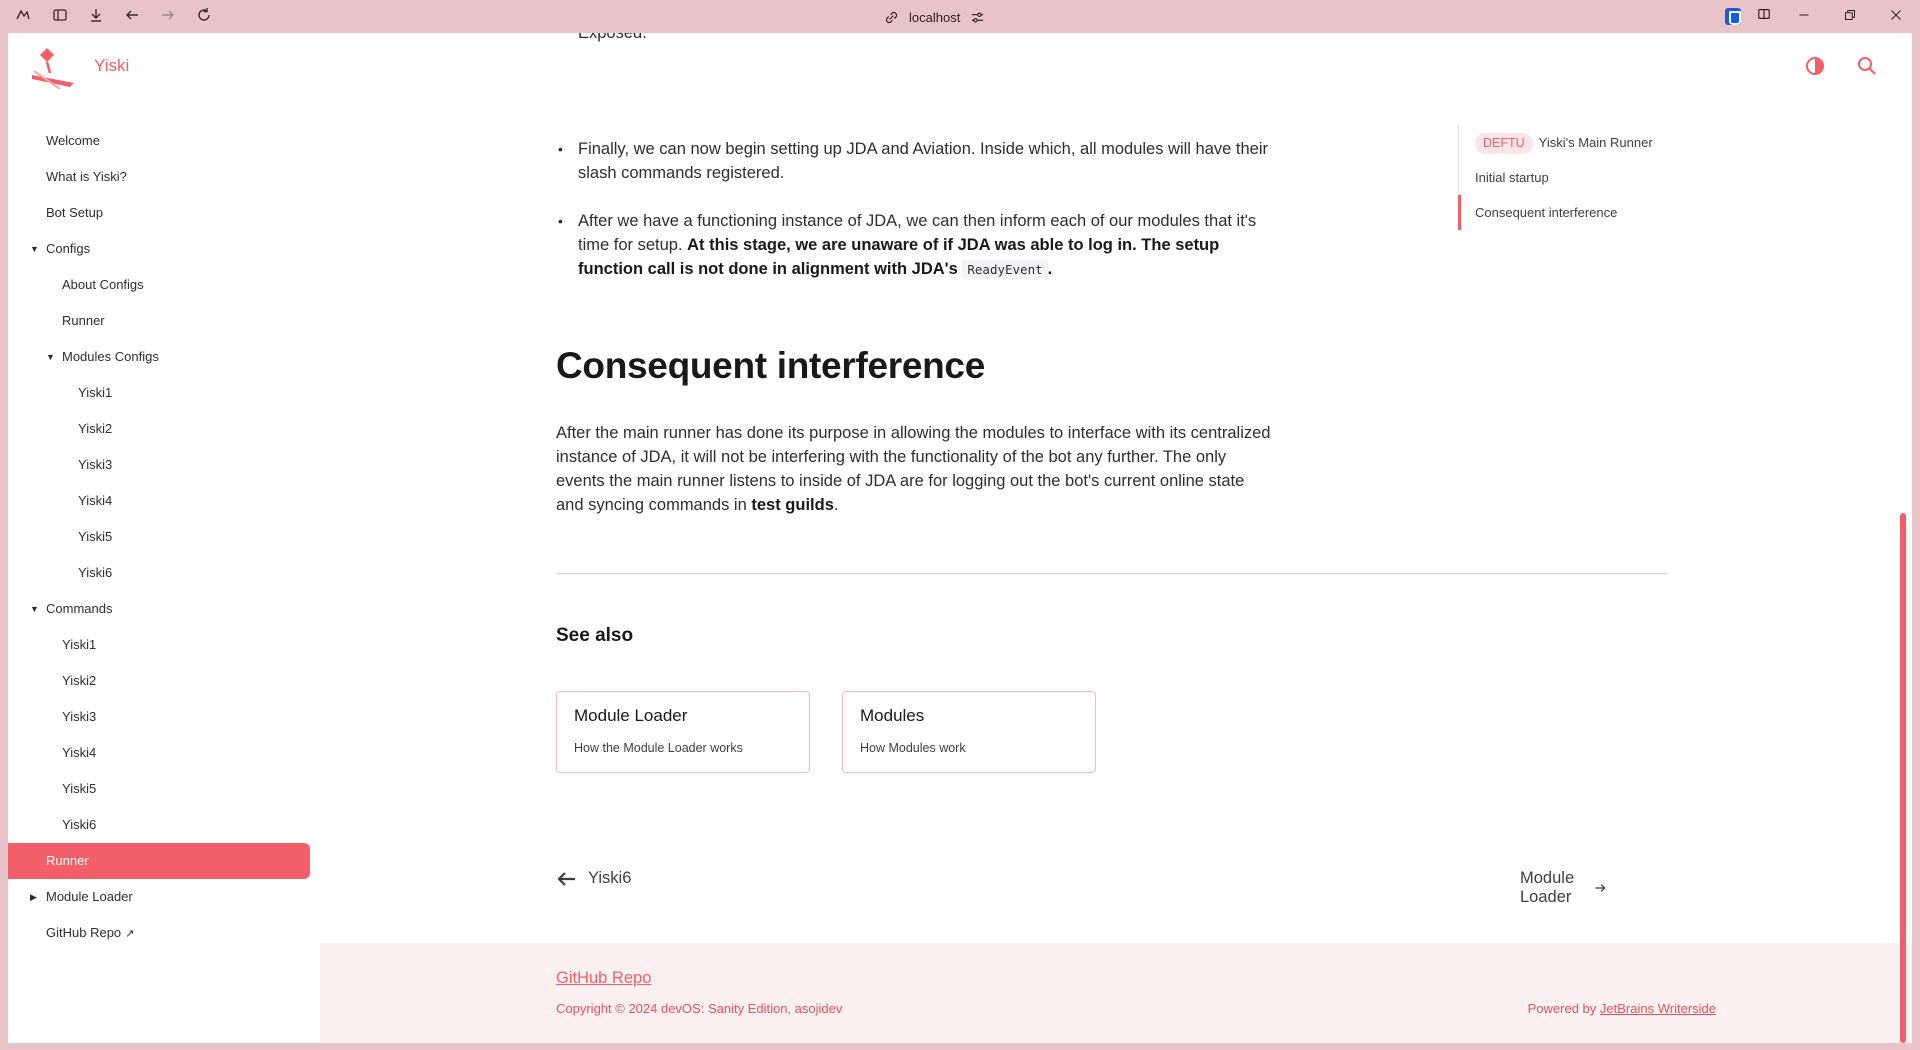 The width and height of the screenshot is (1920, 1050). What do you see at coordinates (159, 861) in the screenshot?
I see `sidebar-item-runner-active: Runner` at bounding box center [159, 861].